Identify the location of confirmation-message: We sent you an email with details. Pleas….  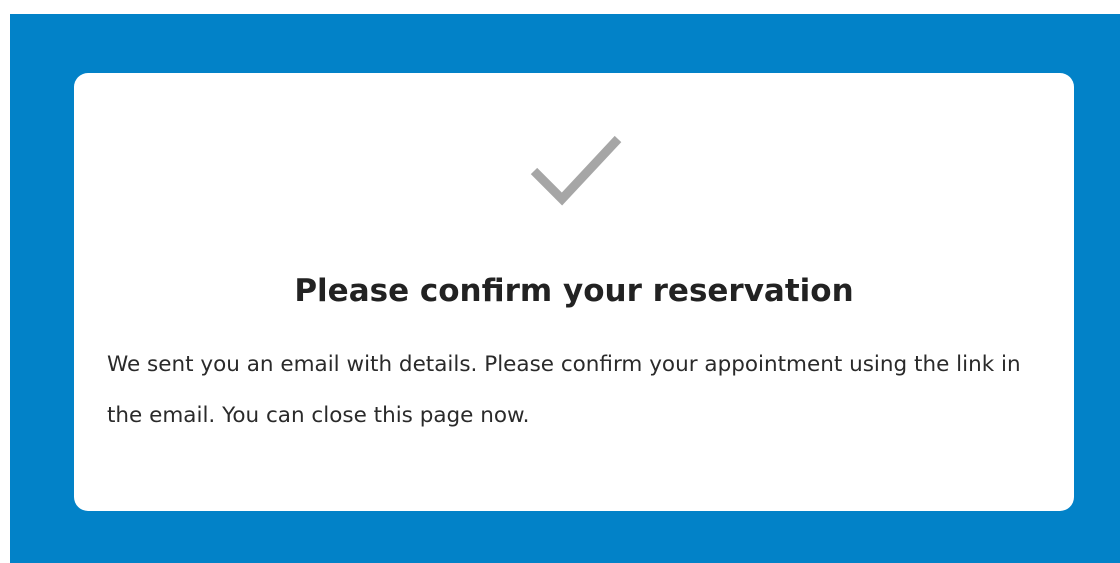
(564, 390).